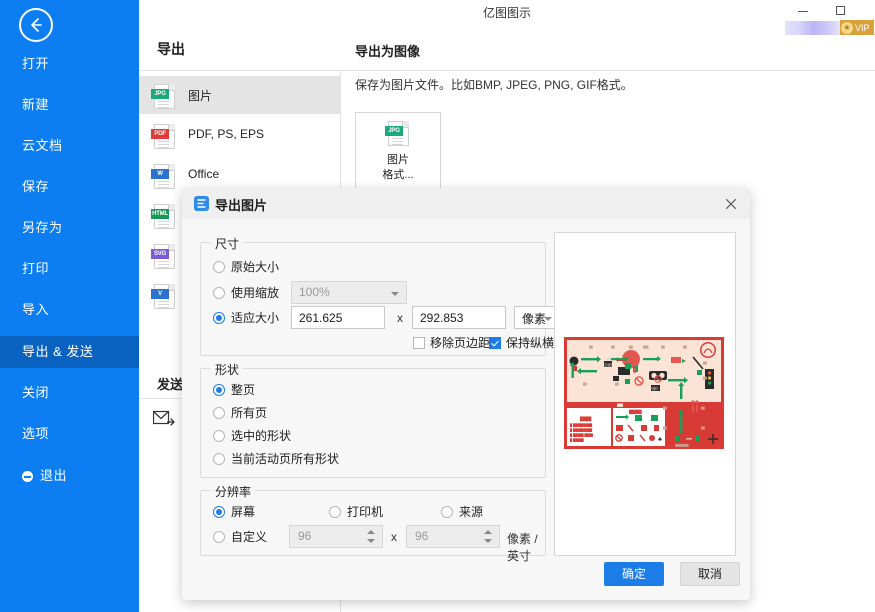 The height and width of the screenshot is (612, 875). What do you see at coordinates (69, 187) in the screenshot?
I see `sidebar-item-save: 保存` at bounding box center [69, 187].